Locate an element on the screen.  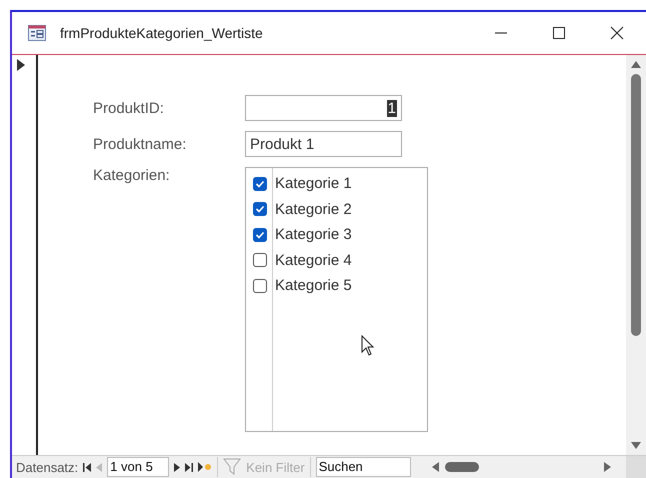
category-item: Kategorie 2 is located at coordinates (313, 209).